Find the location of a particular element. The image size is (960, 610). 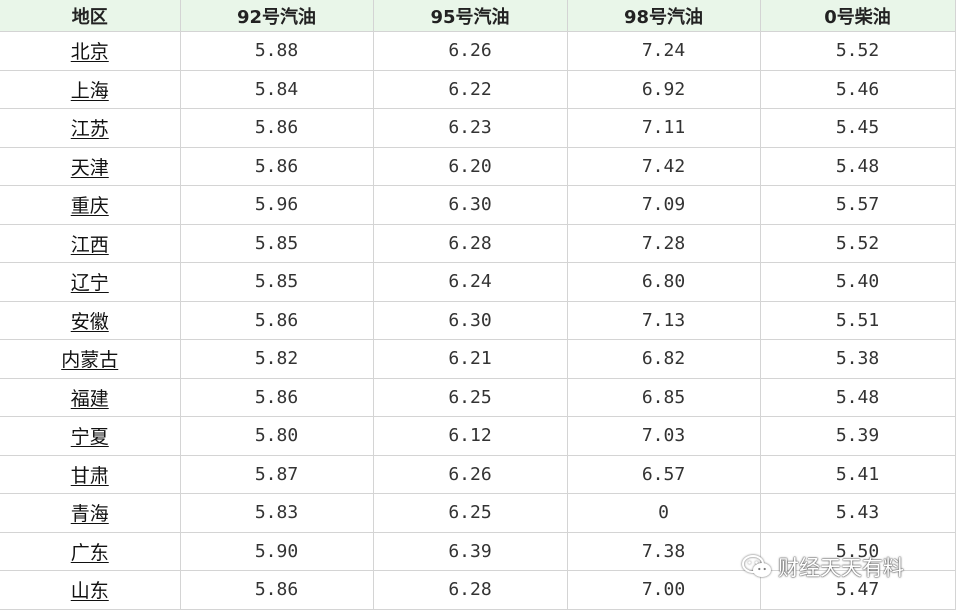

region-link: 青海 is located at coordinates (90, 514).